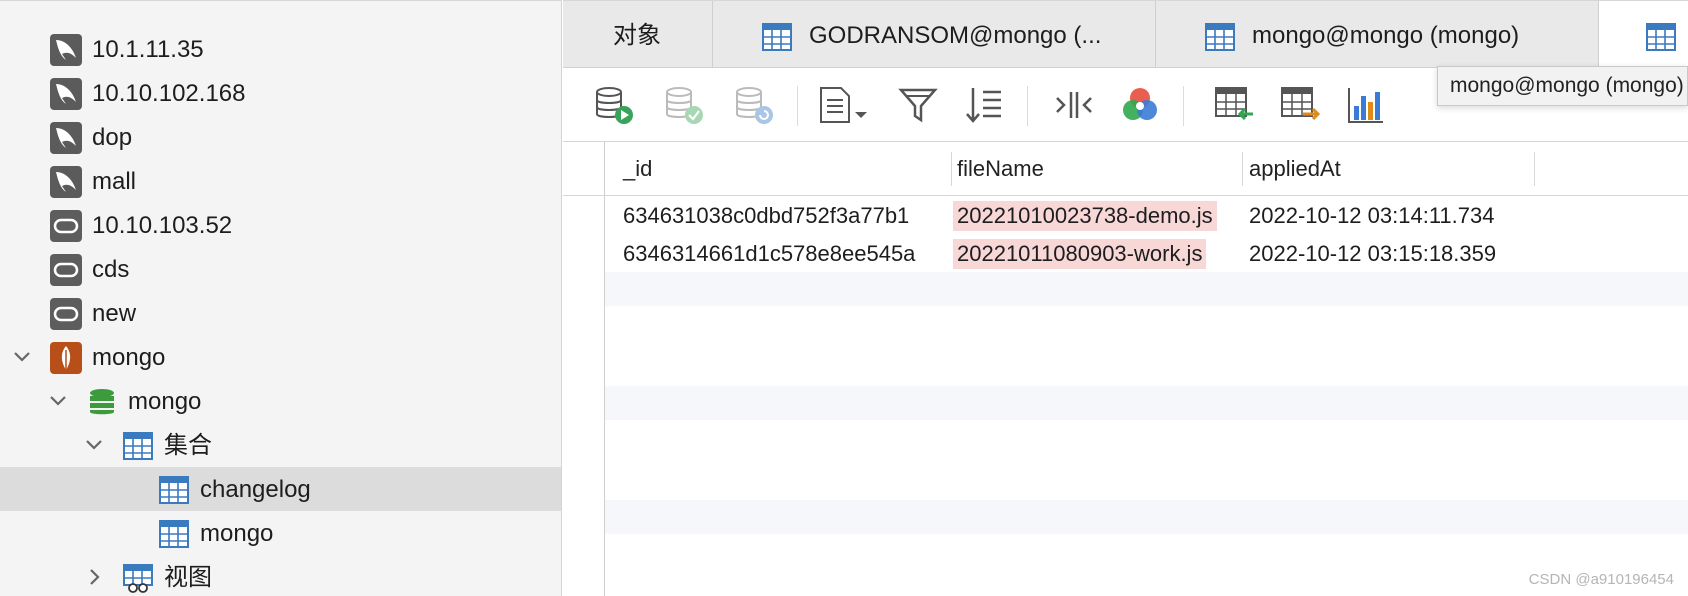 Image resolution: width=1688 pixels, height=596 pixels. What do you see at coordinates (769, 254) in the screenshot?
I see `cell-id: 6346314661d1c578e8ee545a` at bounding box center [769, 254].